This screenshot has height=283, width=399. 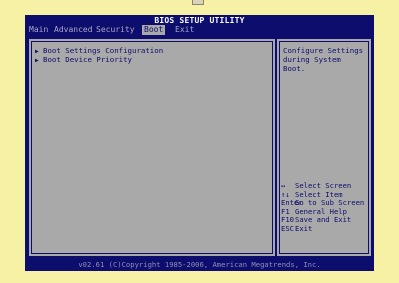 I want to click on menu-boot: Boot, so click(x=154, y=30).